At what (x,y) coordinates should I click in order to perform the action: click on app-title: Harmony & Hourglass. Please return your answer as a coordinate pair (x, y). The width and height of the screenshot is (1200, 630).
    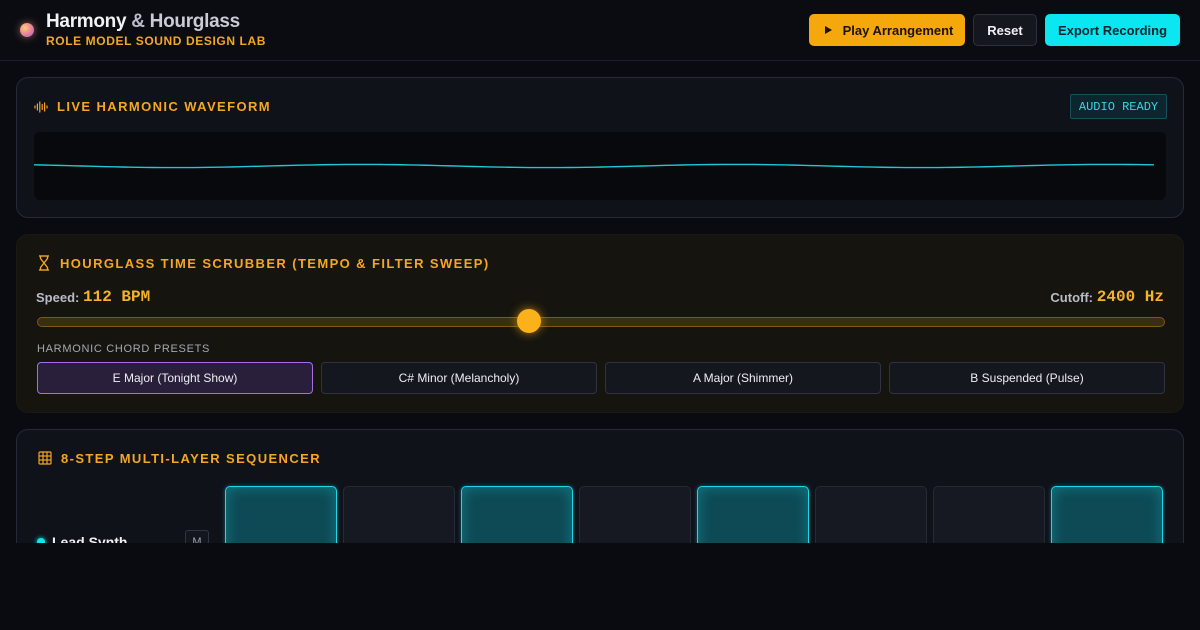
    Looking at the image, I should click on (143, 22).